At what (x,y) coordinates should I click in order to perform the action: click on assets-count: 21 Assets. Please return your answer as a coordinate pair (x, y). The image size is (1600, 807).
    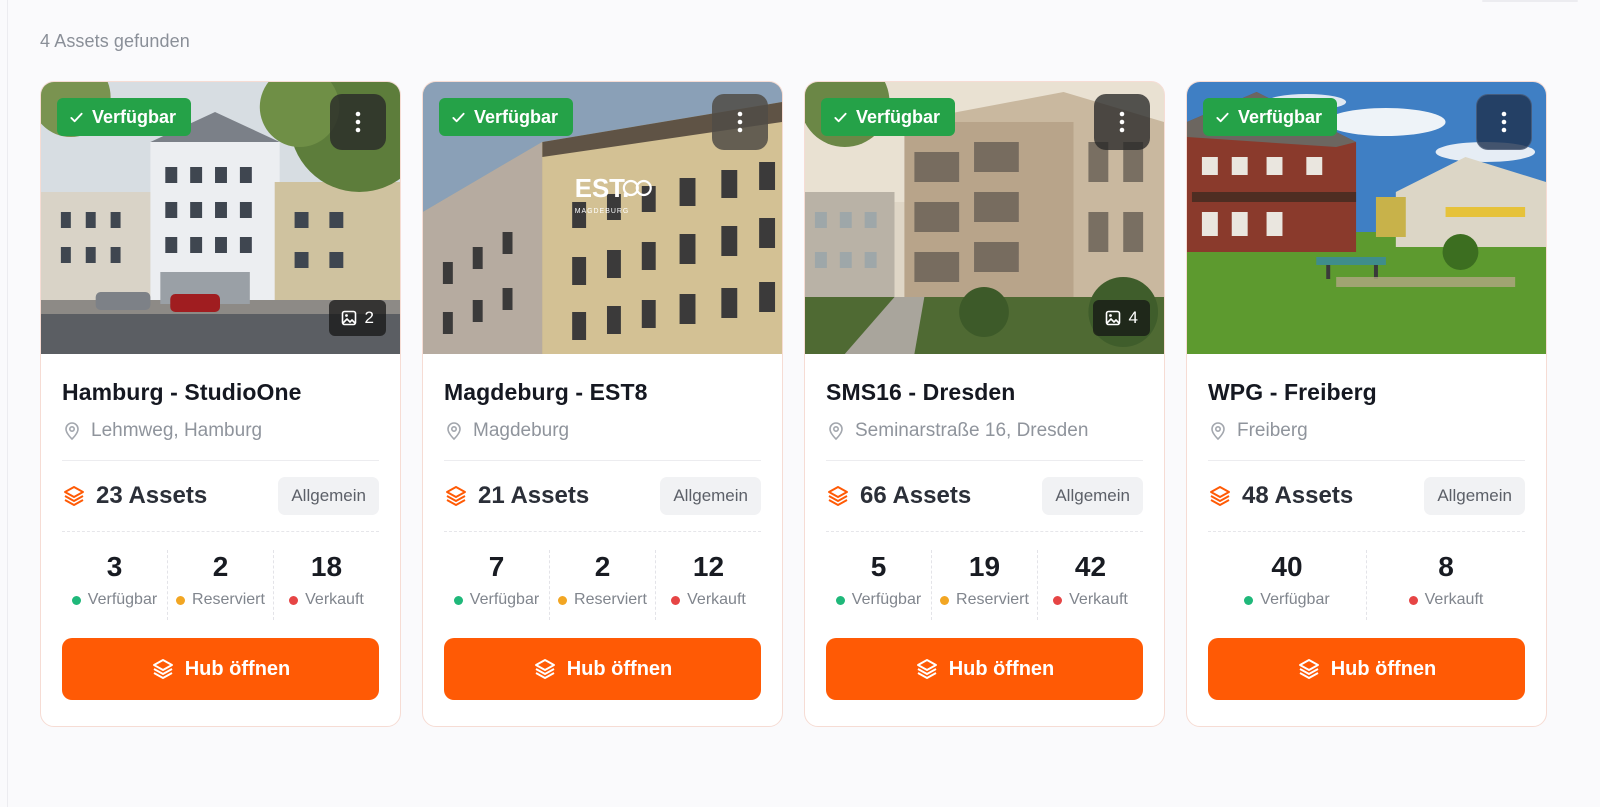
    Looking at the image, I should click on (534, 495).